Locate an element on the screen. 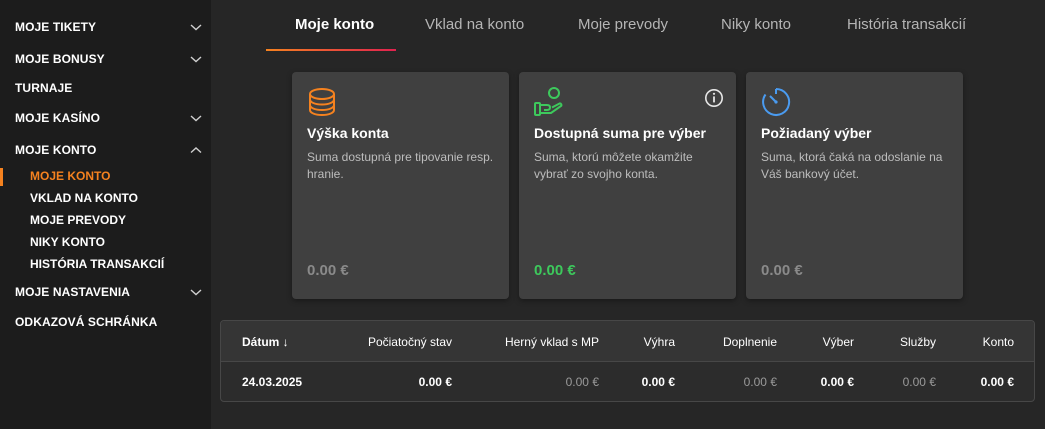  cell-herny-vklad: 0.00 € is located at coordinates (582, 382).